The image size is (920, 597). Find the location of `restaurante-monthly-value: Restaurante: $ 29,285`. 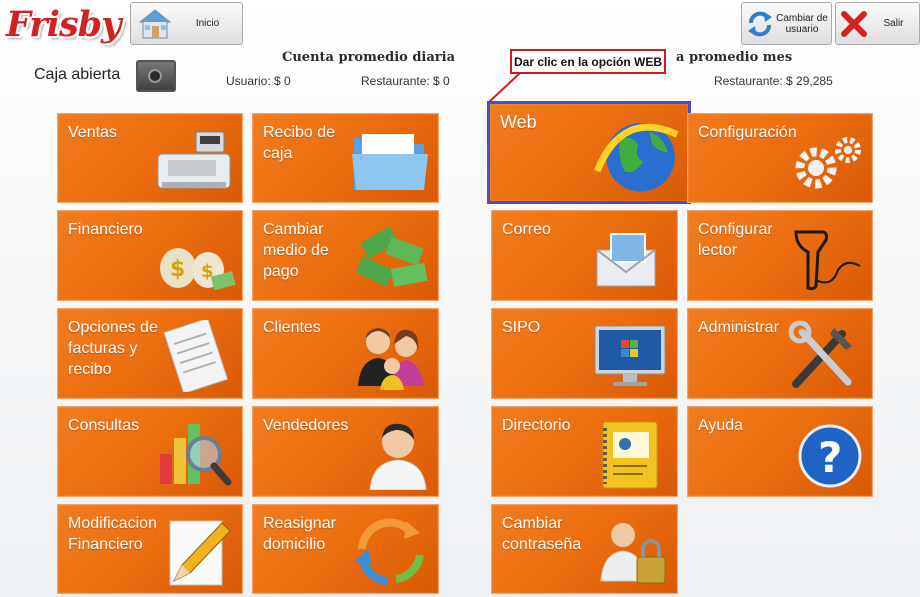

restaurante-monthly-value: Restaurante: $ 29,285 is located at coordinates (773, 81).